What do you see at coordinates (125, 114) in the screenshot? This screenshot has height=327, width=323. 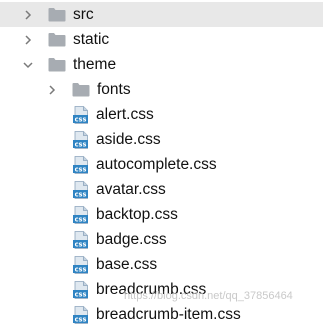 I see `tree-item-label: alert.css` at bounding box center [125, 114].